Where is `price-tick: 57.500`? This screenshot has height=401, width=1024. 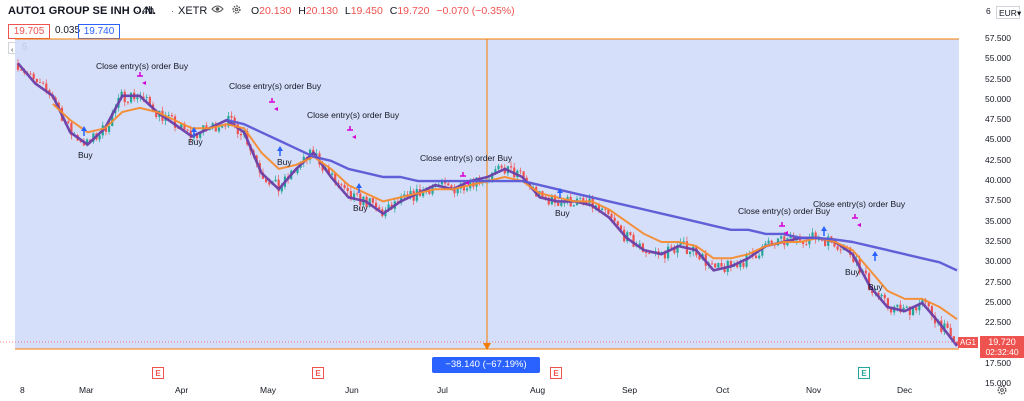
price-tick: 57.500 is located at coordinates (998, 37).